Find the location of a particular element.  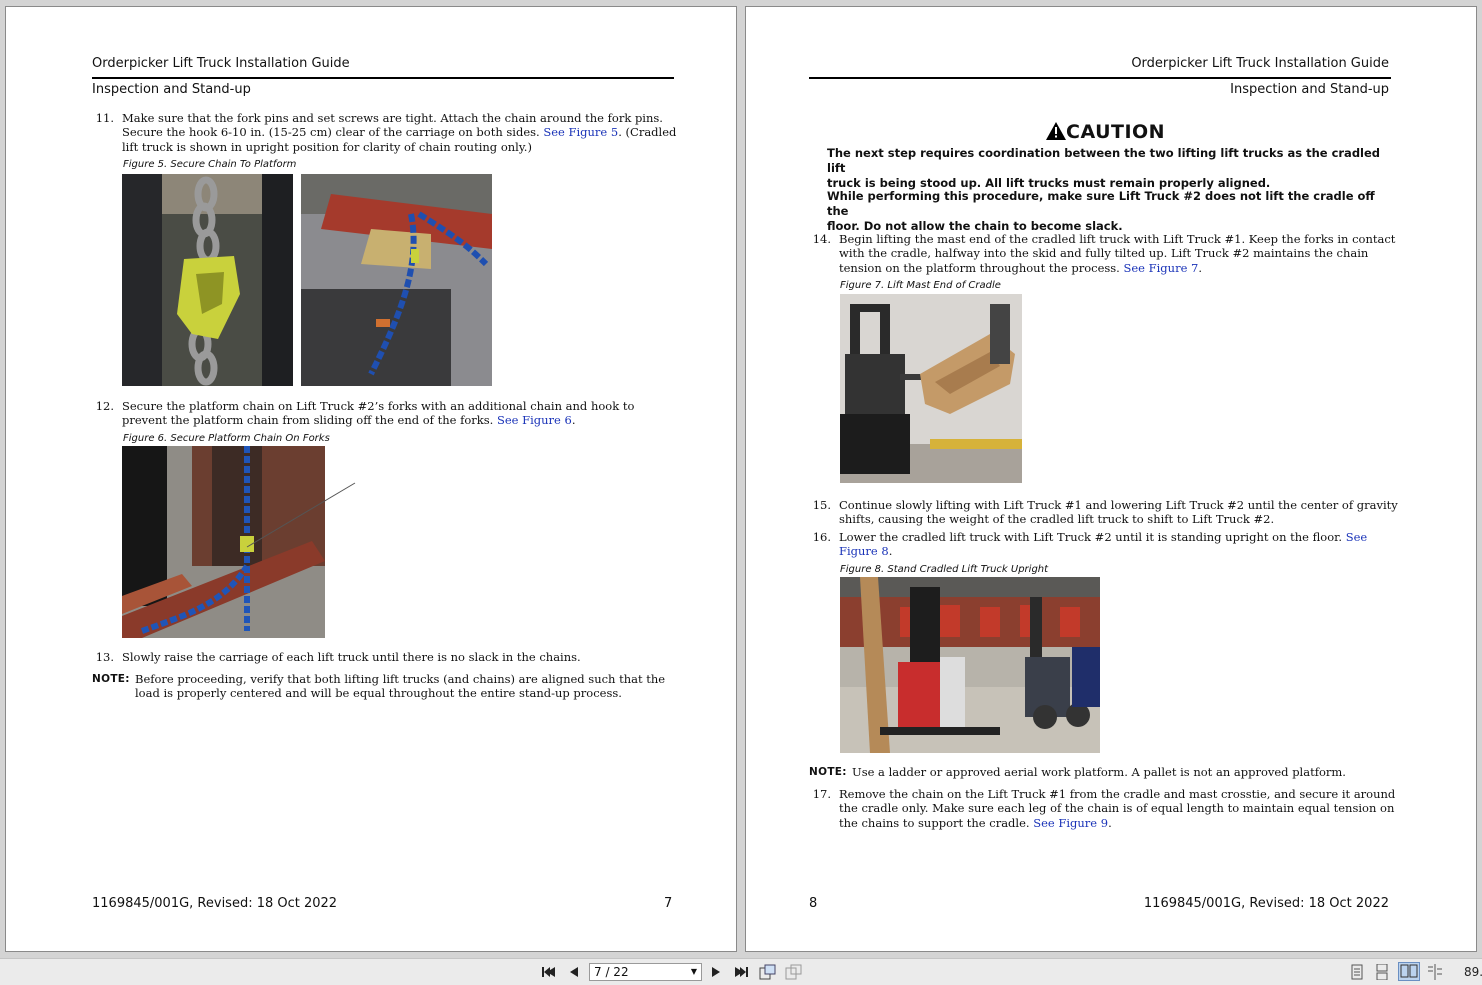

warning-triangle-icon is located at coordinates (1056, 131).